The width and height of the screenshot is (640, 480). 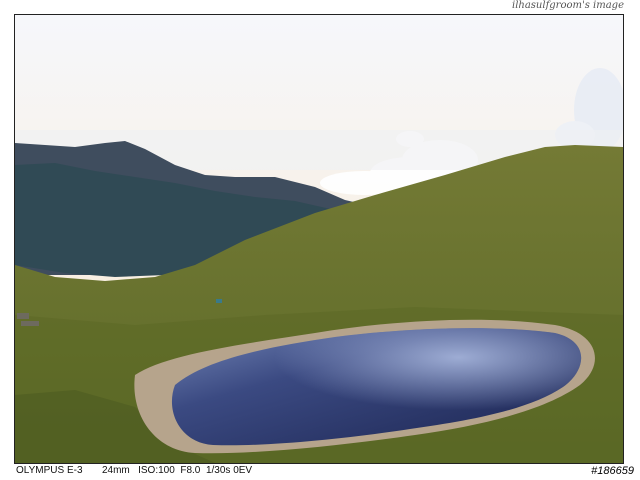 What do you see at coordinates (243, 470) in the screenshot?
I see `exif-ev: 0EV` at bounding box center [243, 470].